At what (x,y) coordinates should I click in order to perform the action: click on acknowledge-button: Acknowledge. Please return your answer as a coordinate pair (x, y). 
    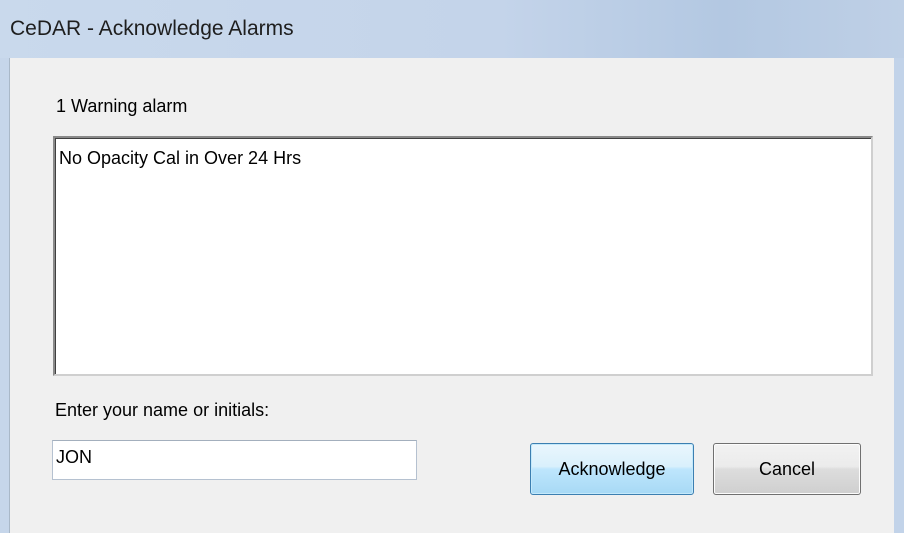
    Looking at the image, I should click on (612, 469).